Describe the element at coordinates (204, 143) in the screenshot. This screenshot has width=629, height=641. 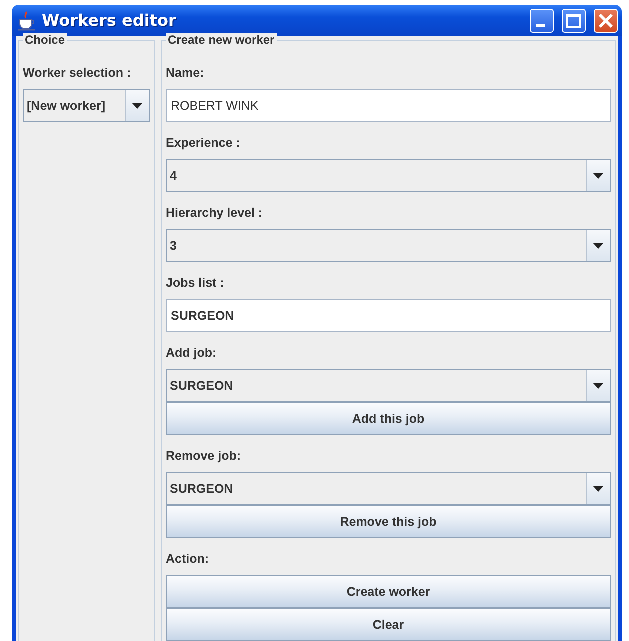
I see `field-label: Experience :` at that location.